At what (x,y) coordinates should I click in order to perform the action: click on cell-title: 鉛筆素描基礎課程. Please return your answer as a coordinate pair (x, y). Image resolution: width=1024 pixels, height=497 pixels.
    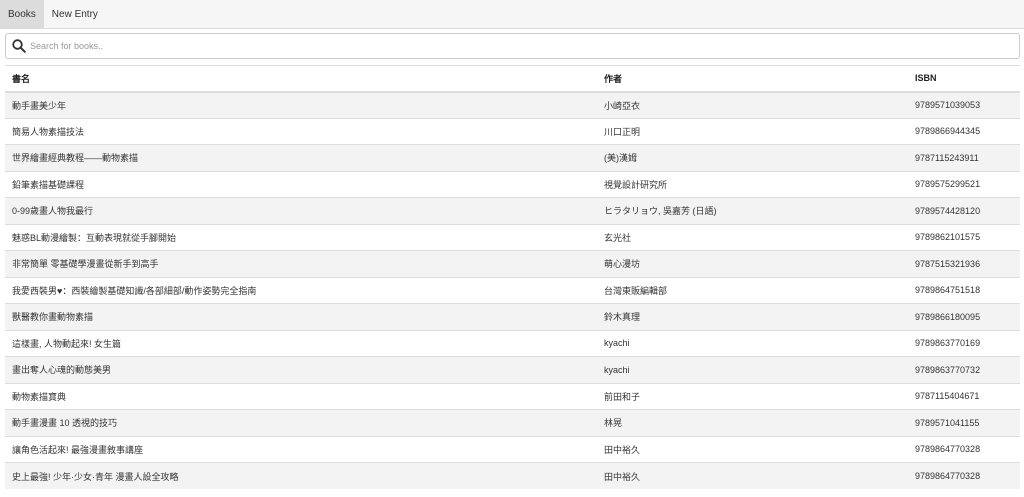
    Looking at the image, I should click on (301, 184).